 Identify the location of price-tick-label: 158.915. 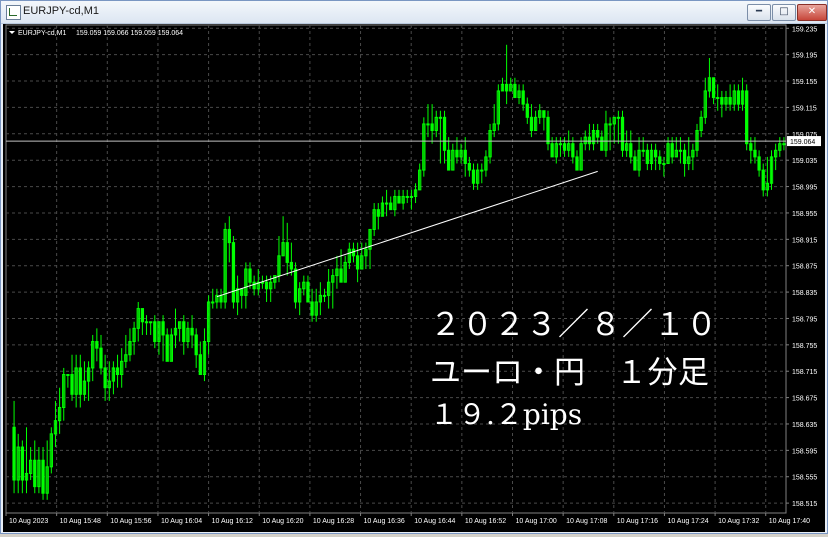
(804, 240).